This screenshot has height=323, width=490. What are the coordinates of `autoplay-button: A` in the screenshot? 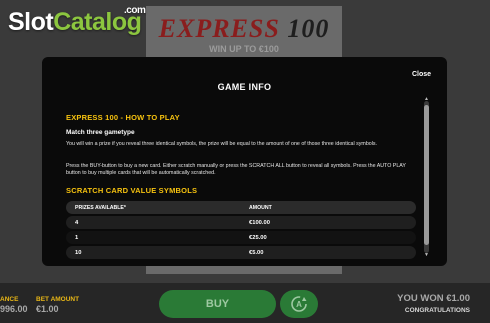 It's located at (299, 304).